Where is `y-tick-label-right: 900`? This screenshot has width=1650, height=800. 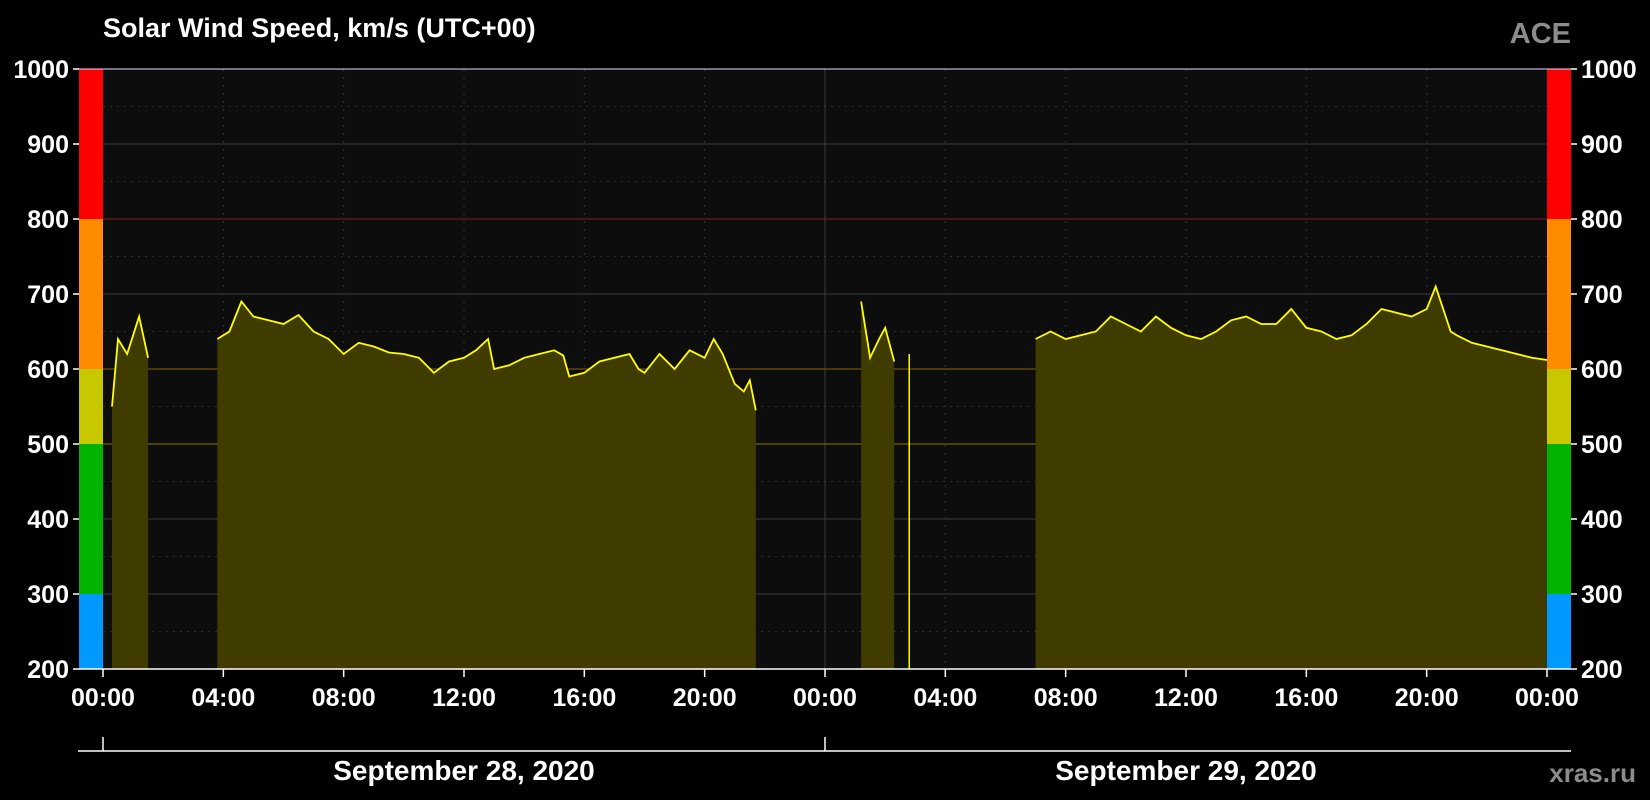
y-tick-label-right: 900 is located at coordinates (1602, 145).